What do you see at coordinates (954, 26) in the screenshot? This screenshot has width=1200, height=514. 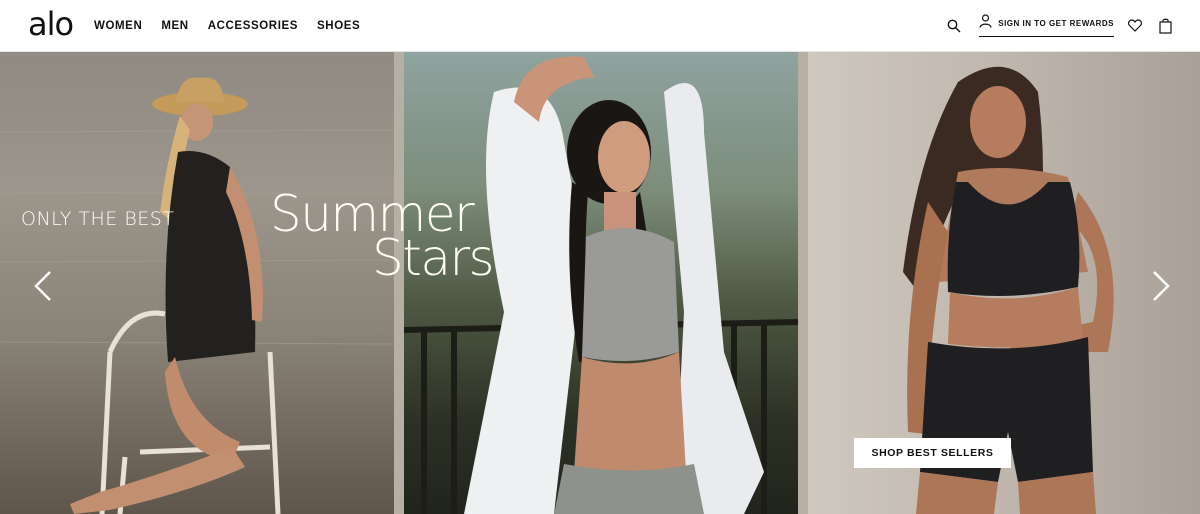 I see `search-icon` at bounding box center [954, 26].